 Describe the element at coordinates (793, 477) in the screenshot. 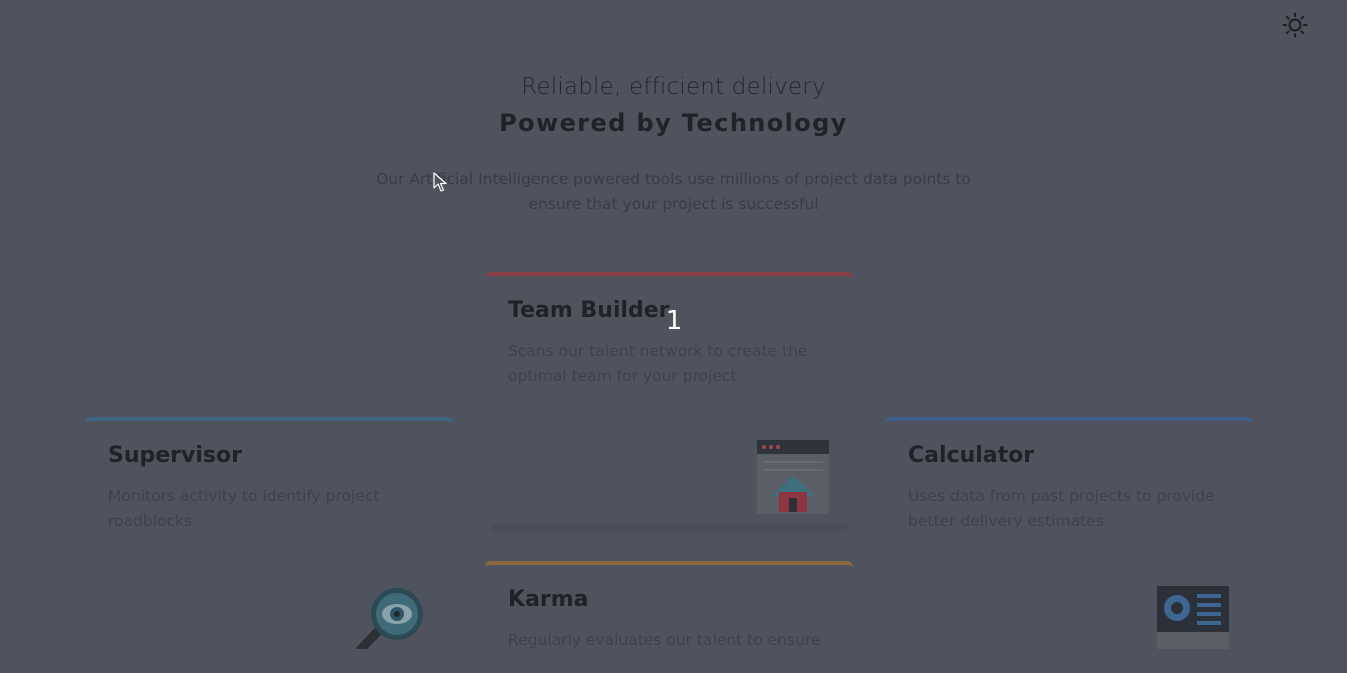

I see `team-builder-illustration` at that location.